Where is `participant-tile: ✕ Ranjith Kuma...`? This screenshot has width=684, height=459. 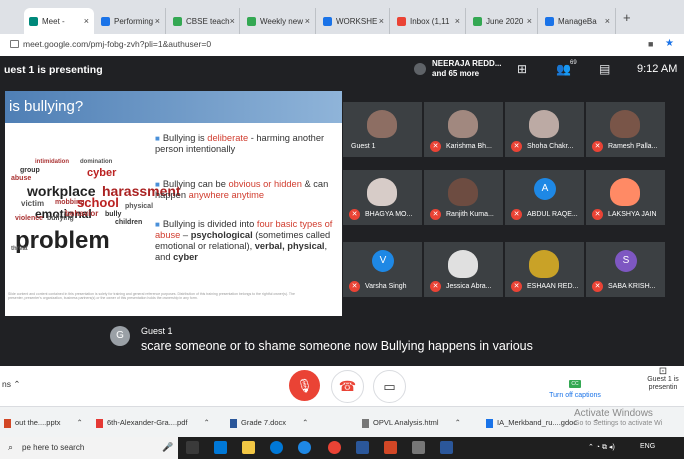
participant-tile: ✕ Ranjith Kuma... is located at coordinates (463, 197).